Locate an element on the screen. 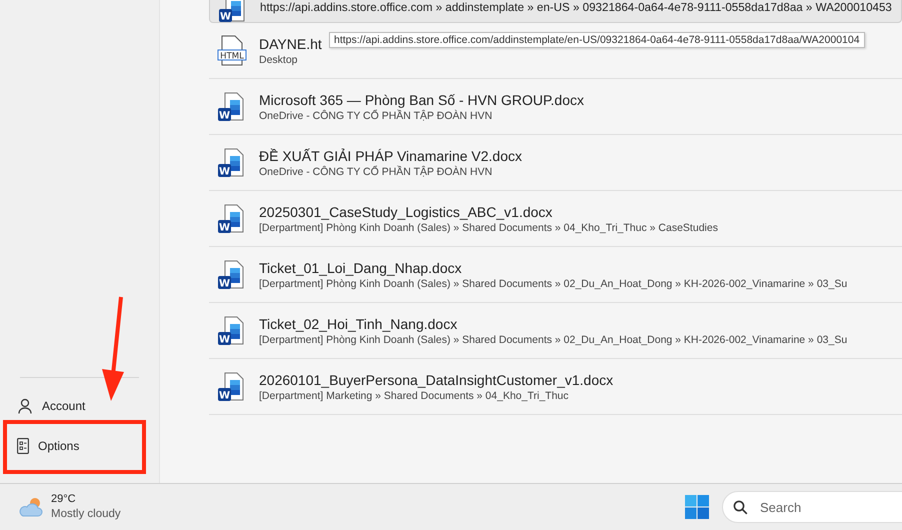 The width and height of the screenshot is (902, 530). recent-file-row: W 20260101_BuyerPersona_DataInsightCustomer_v1.docx [Derpartment] Marketing » Shared Documents » 04_Kho_Tri_Thuc is located at coordinates (555, 387).